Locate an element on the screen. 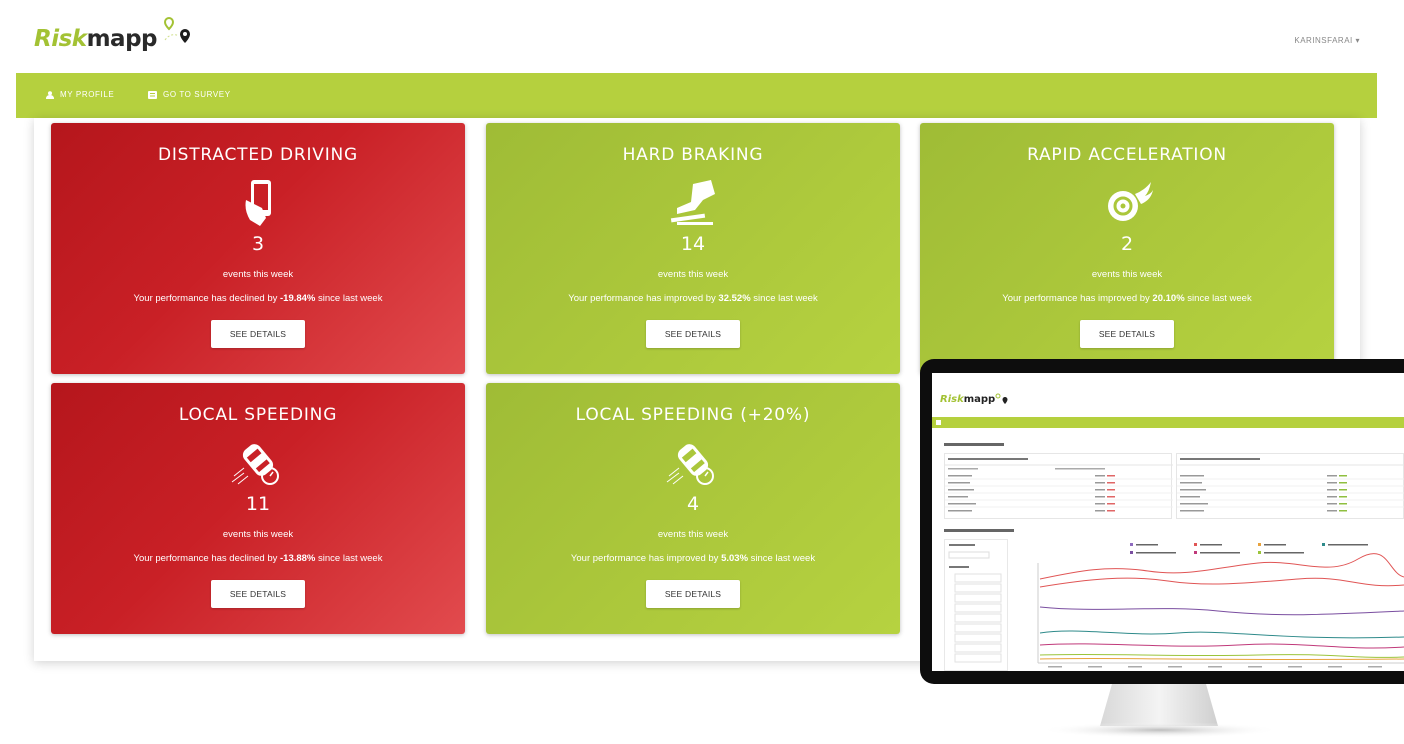  monitor-filter-sidebar is located at coordinates (976, 605).